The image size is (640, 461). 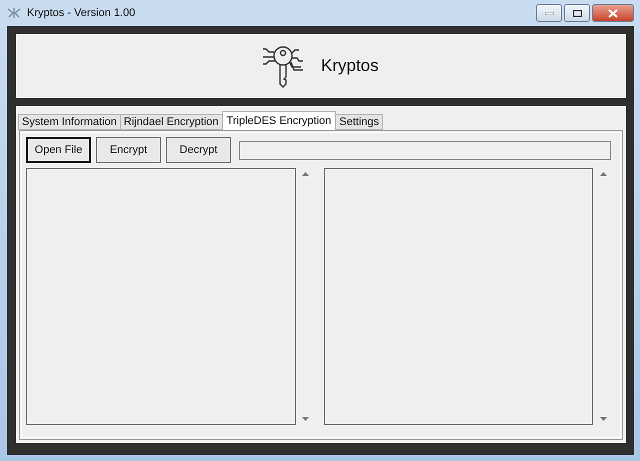 I want to click on action-button: Decrypt, so click(x=198, y=150).